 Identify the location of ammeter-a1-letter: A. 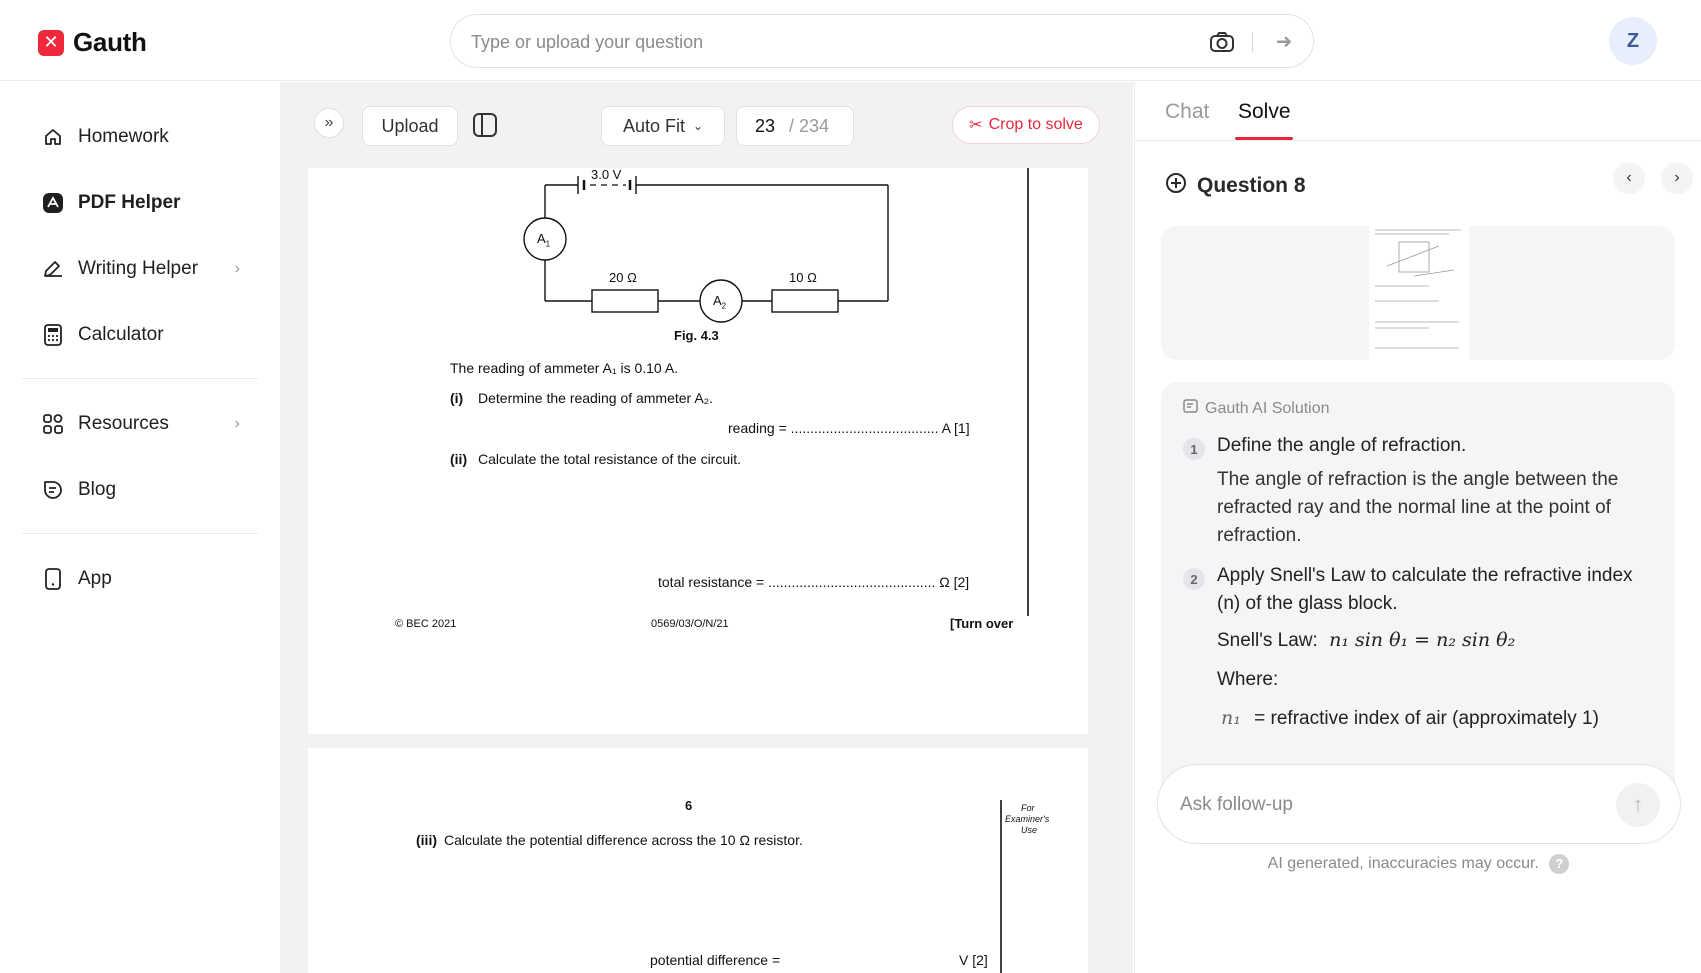
(541, 238).